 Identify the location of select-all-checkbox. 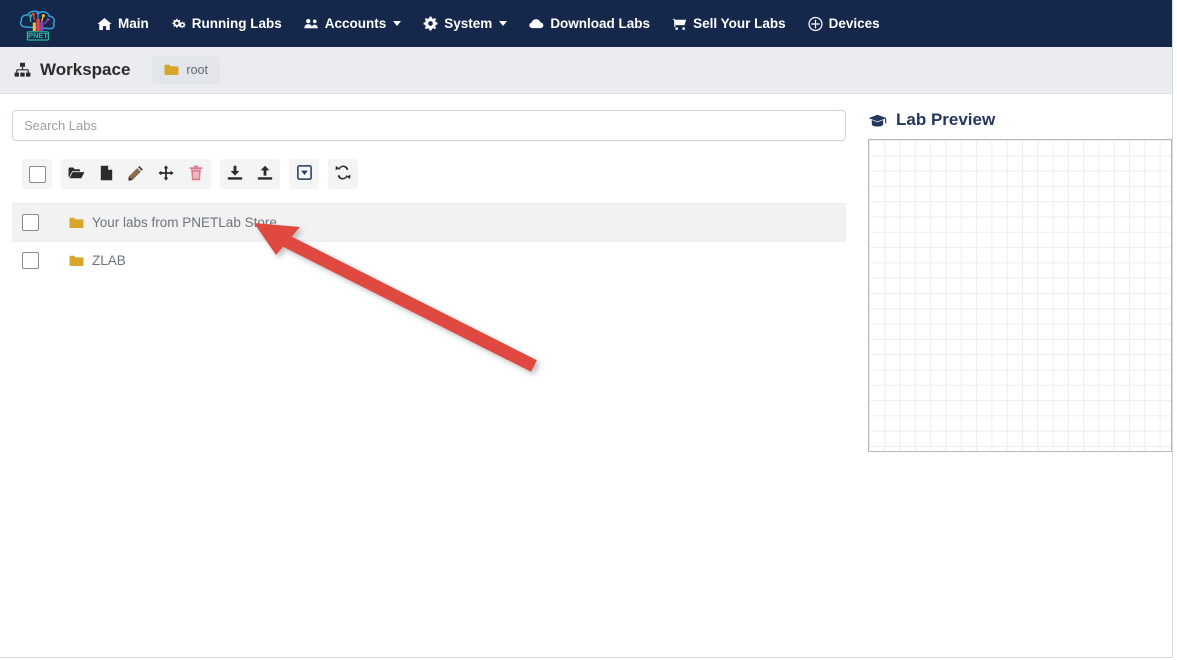
(37, 174).